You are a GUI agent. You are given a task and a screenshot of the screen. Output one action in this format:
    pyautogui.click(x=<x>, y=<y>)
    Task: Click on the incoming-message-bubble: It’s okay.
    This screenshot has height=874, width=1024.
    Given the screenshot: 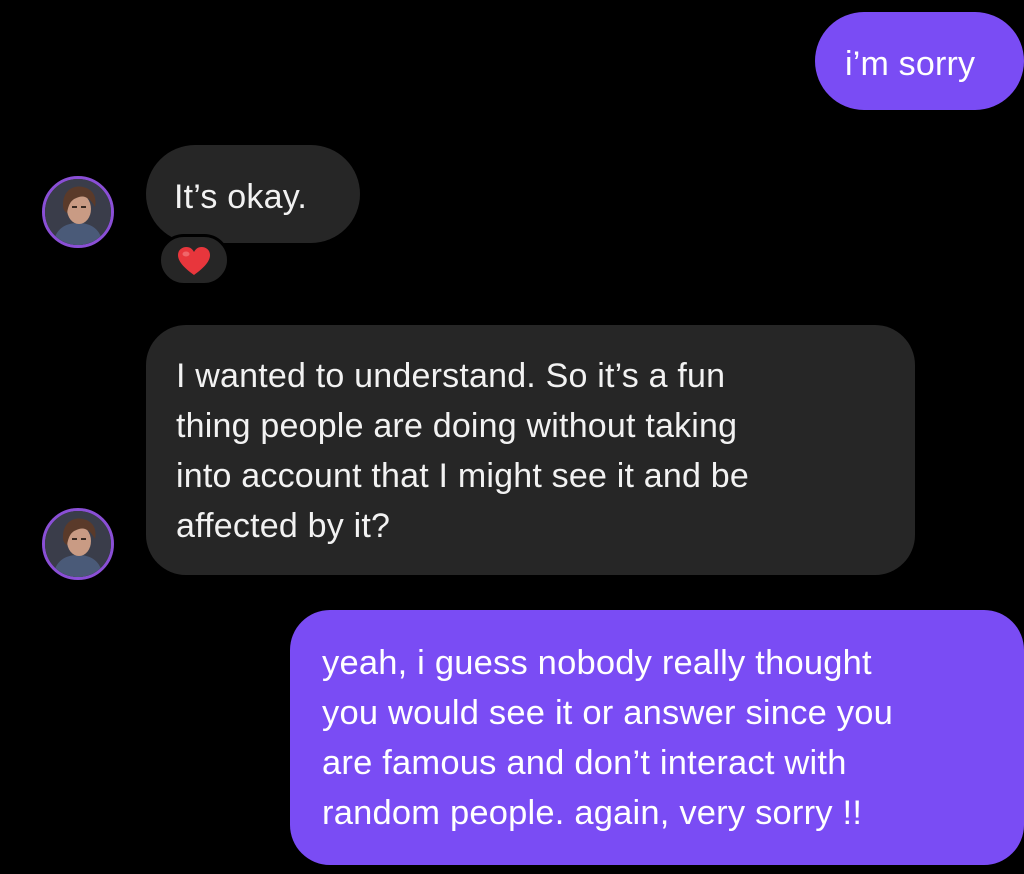 What is the action you would take?
    pyautogui.click(x=253, y=194)
    